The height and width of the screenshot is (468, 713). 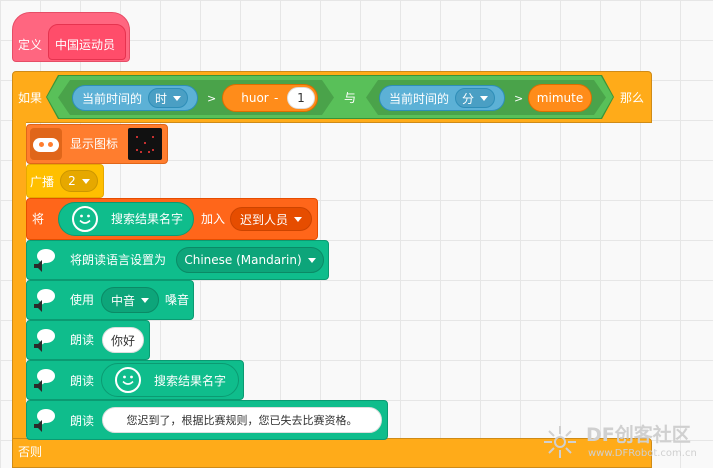 I want to click on time-unit-minute-dropdown: 分, so click(x=475, y=98).